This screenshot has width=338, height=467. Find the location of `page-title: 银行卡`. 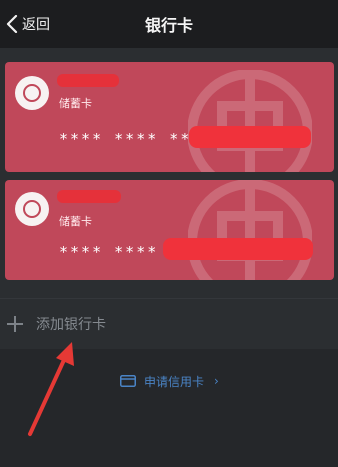

page-title: 银行卡 is located at coordinates (168, 25).